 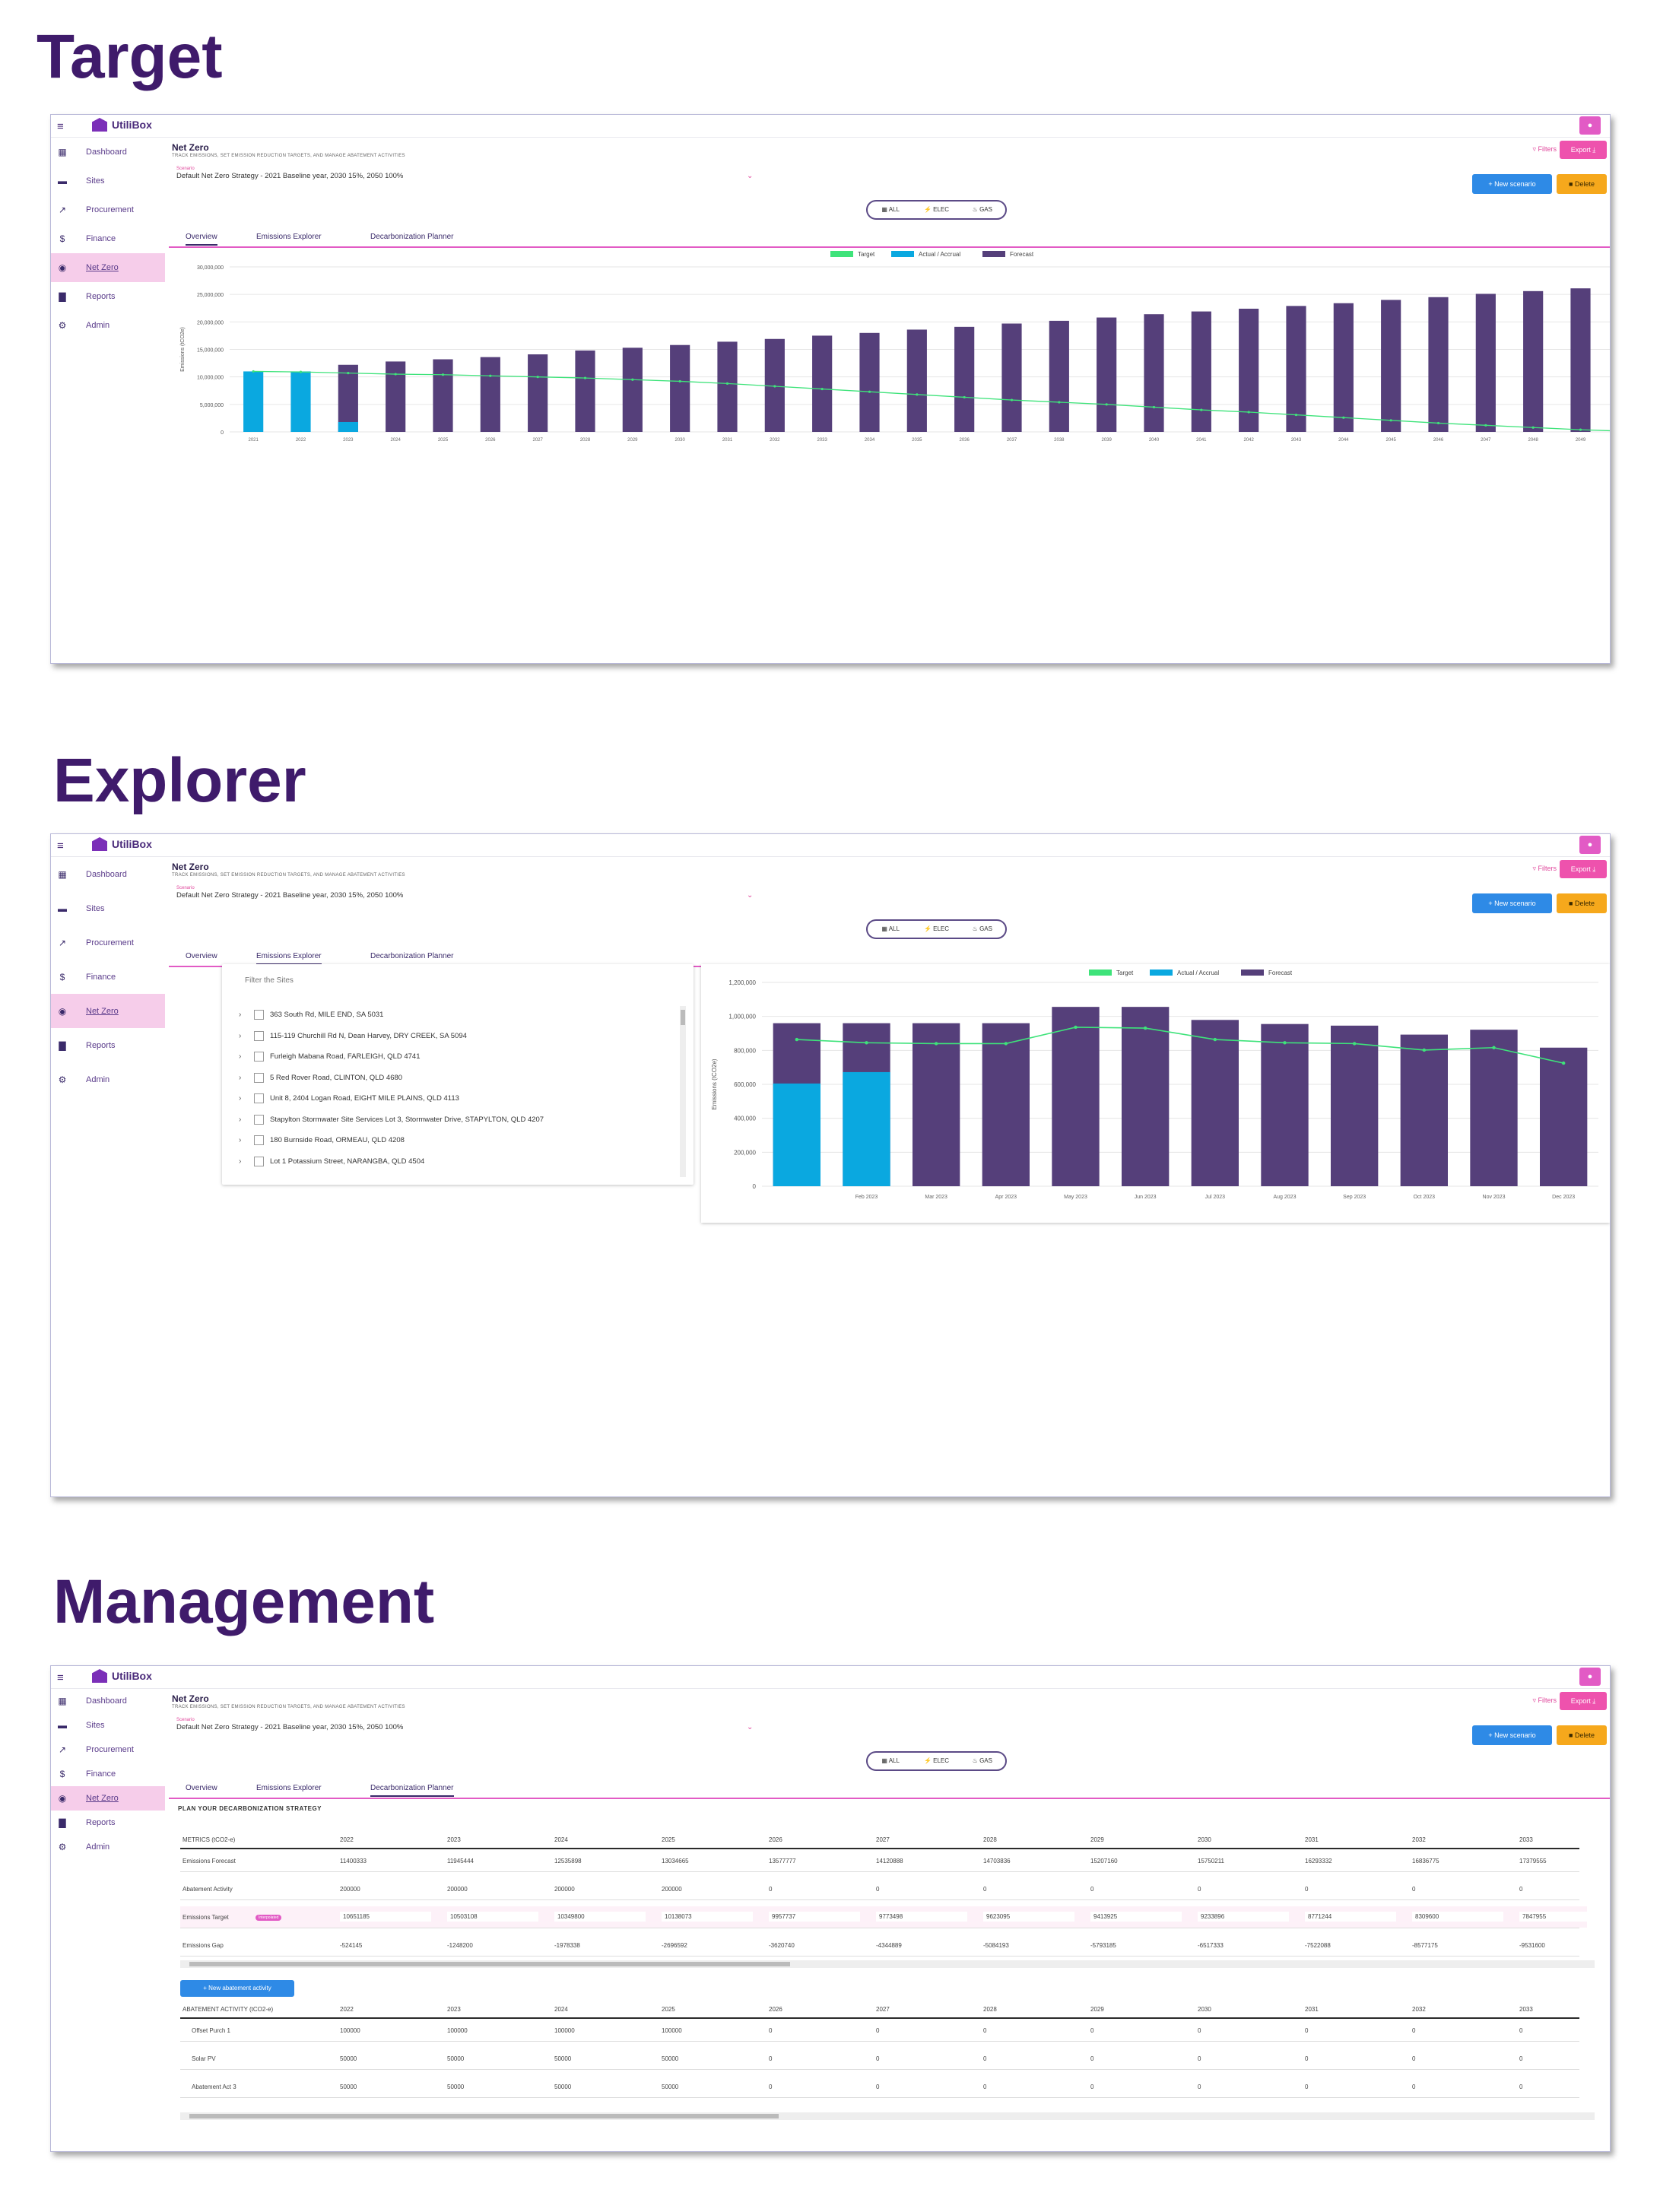 What do you see at coordinates (814, 1917) in the screenshot?
I see `target-input-cell: 9957737` at bounding box center [814, 1917].